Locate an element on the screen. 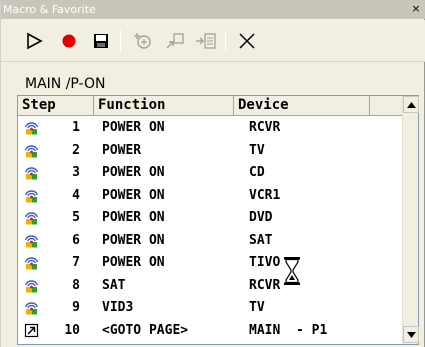  table-row: 6 POWER ON SAT is located at coordinates (210, 241).